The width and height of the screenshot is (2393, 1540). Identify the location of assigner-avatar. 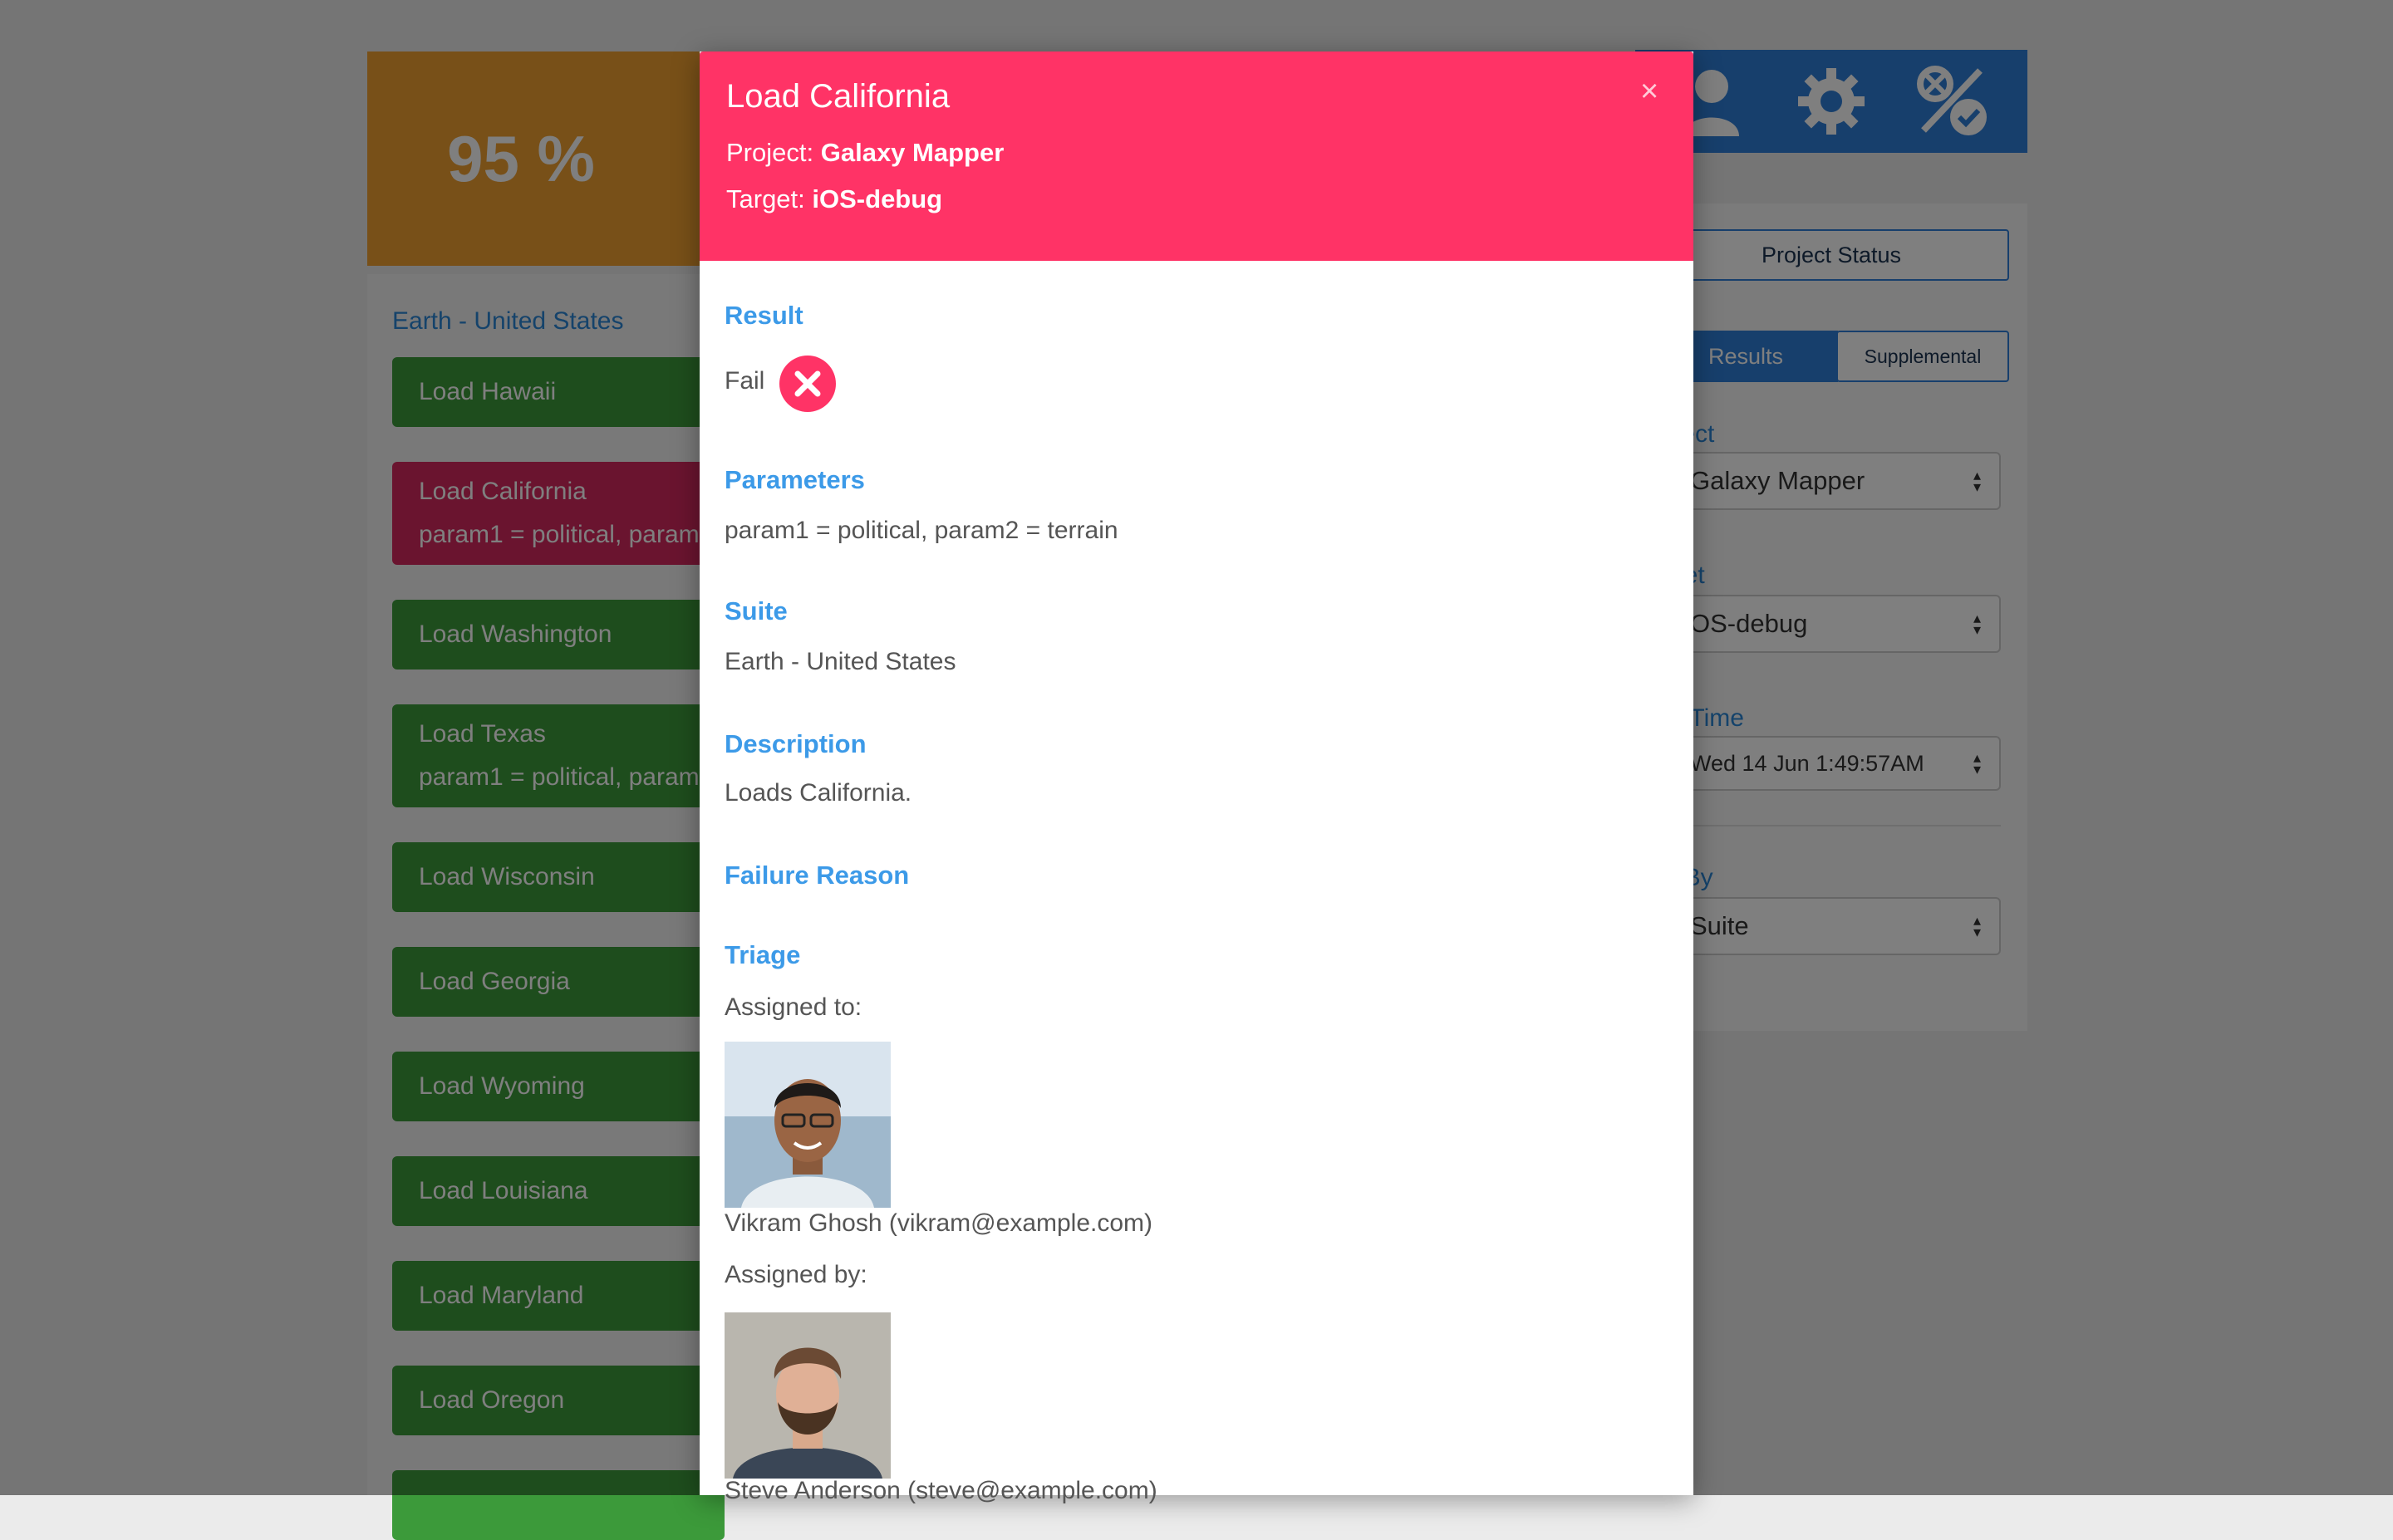
(808, 1395).